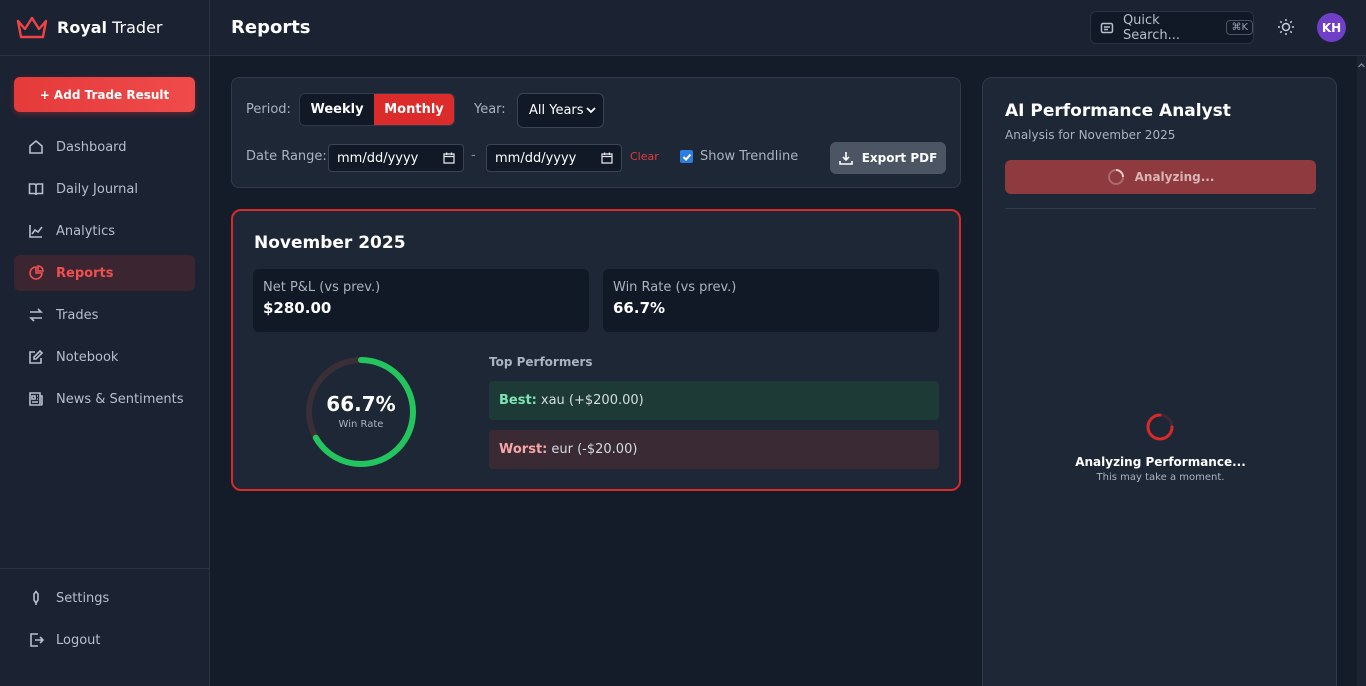 The width and height of the screenshot is (1366, 686). Describe the element at coordinates (85, 273) in the screenshot. I see `sidebar-item-label: Reports` at that location.